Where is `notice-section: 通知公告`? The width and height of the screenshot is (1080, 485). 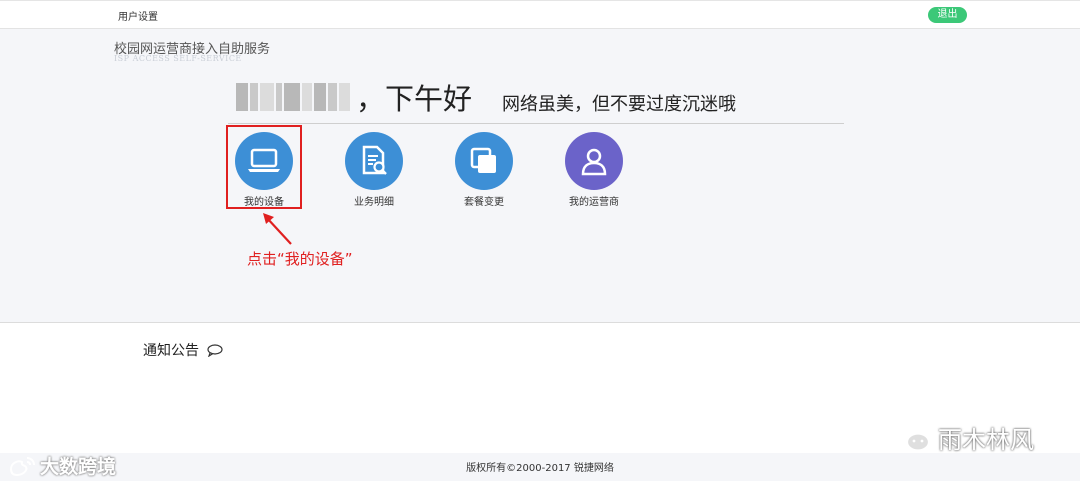
notice-section: 通知公告 is located at coordinates (183, 350).